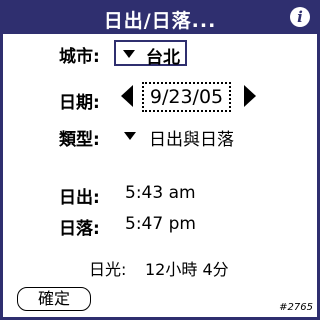 This screenshot has height=320, width=320. I want to click on city-dropdown: 台北, so click(150, 54).